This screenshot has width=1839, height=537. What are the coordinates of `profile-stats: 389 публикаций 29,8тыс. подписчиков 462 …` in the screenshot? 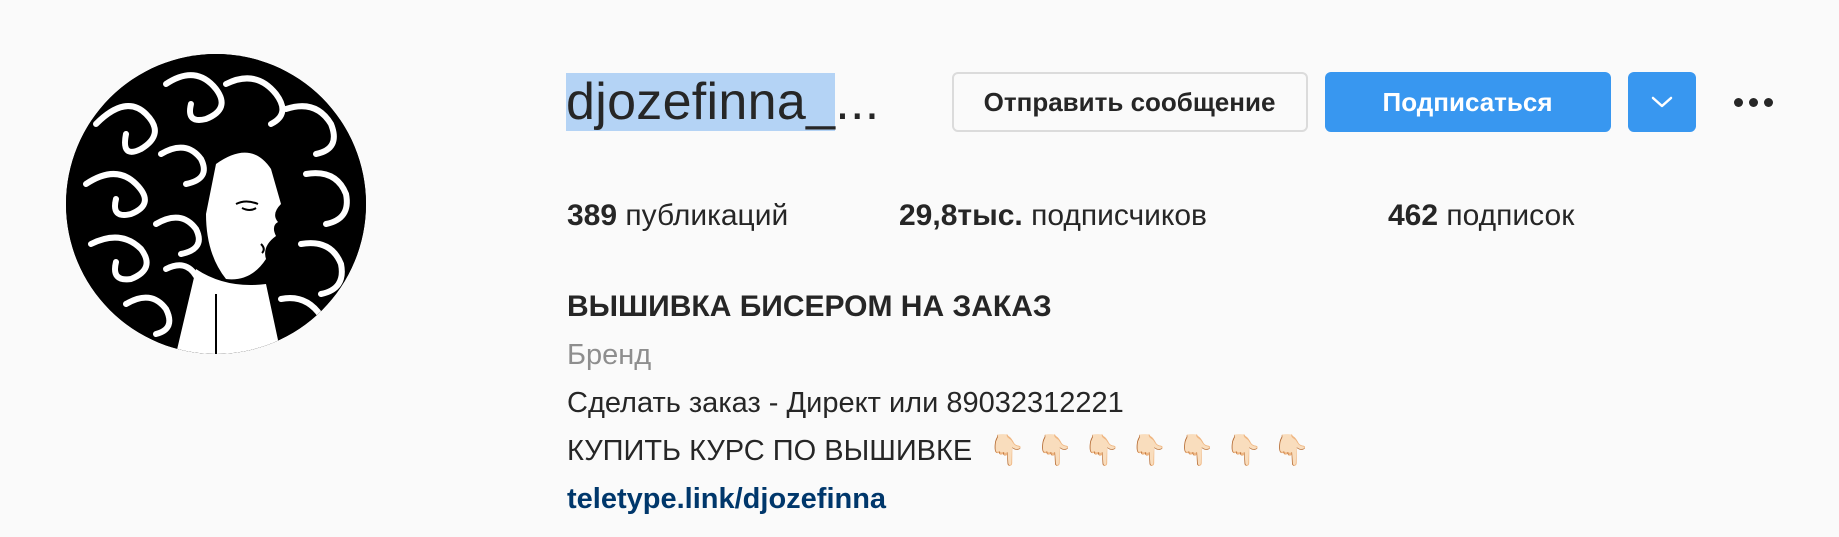 It's located at (1070, 216).